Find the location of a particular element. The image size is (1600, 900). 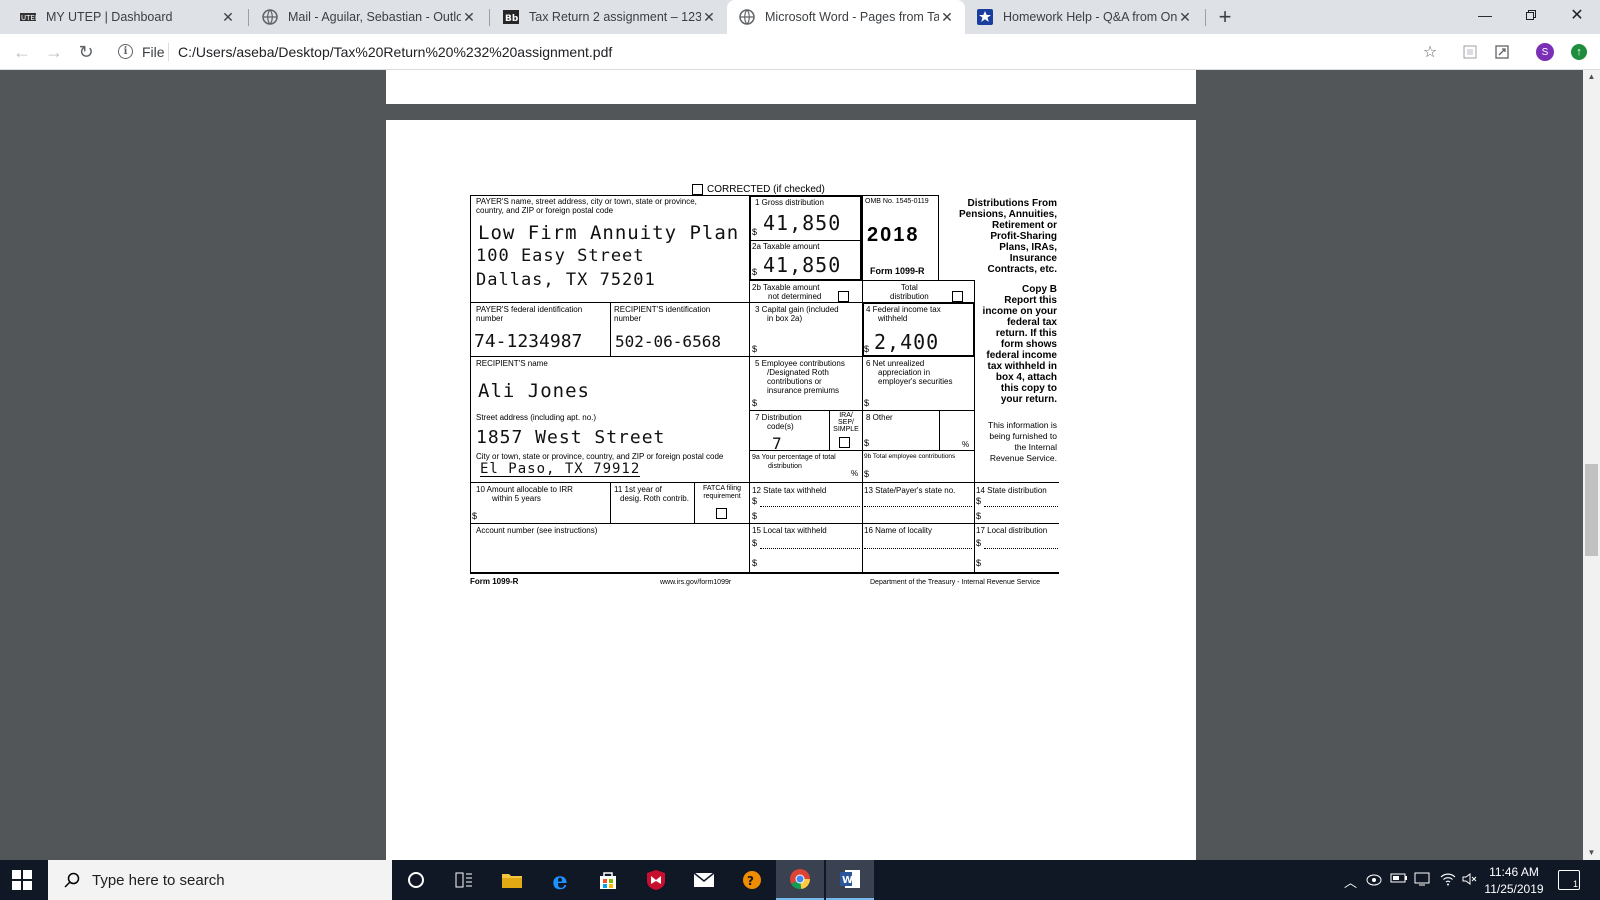

wifi-icon is located at coordinates (1448, 880).